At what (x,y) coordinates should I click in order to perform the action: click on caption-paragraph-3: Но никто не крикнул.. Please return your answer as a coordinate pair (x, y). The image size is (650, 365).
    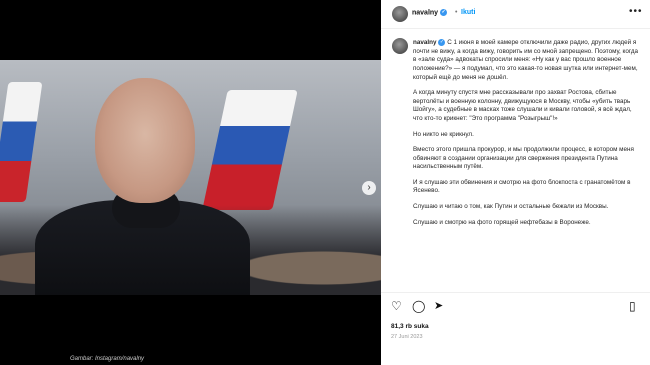
    Looking at the image, I should click on (443, 134).